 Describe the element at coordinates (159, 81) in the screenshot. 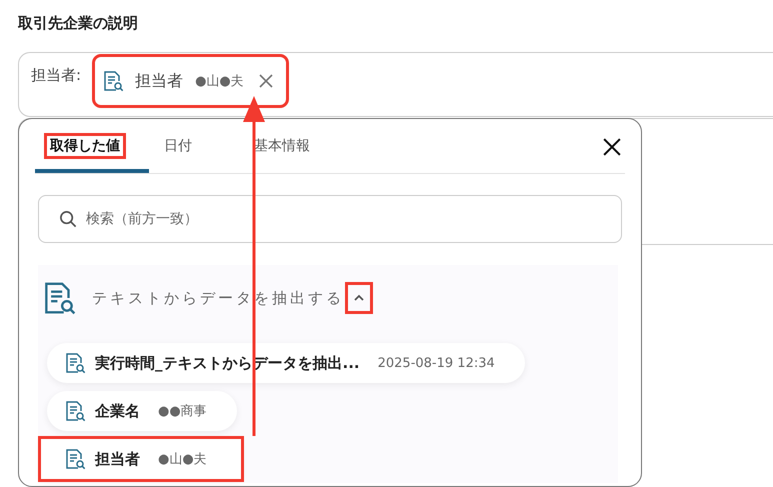

I see `chip-name: 担当者` at that location.